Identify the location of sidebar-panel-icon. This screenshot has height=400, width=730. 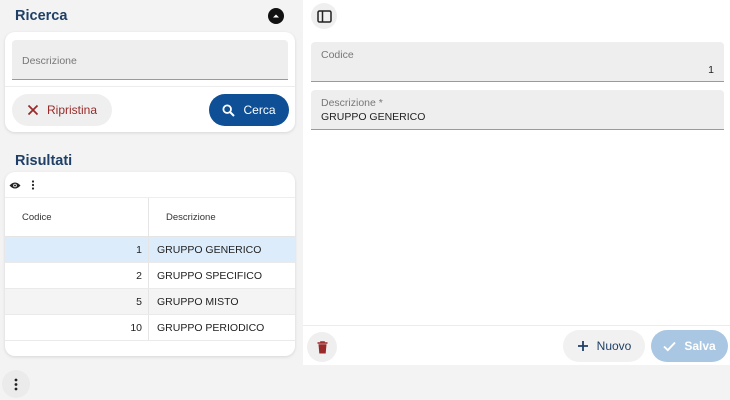
(324, 16).